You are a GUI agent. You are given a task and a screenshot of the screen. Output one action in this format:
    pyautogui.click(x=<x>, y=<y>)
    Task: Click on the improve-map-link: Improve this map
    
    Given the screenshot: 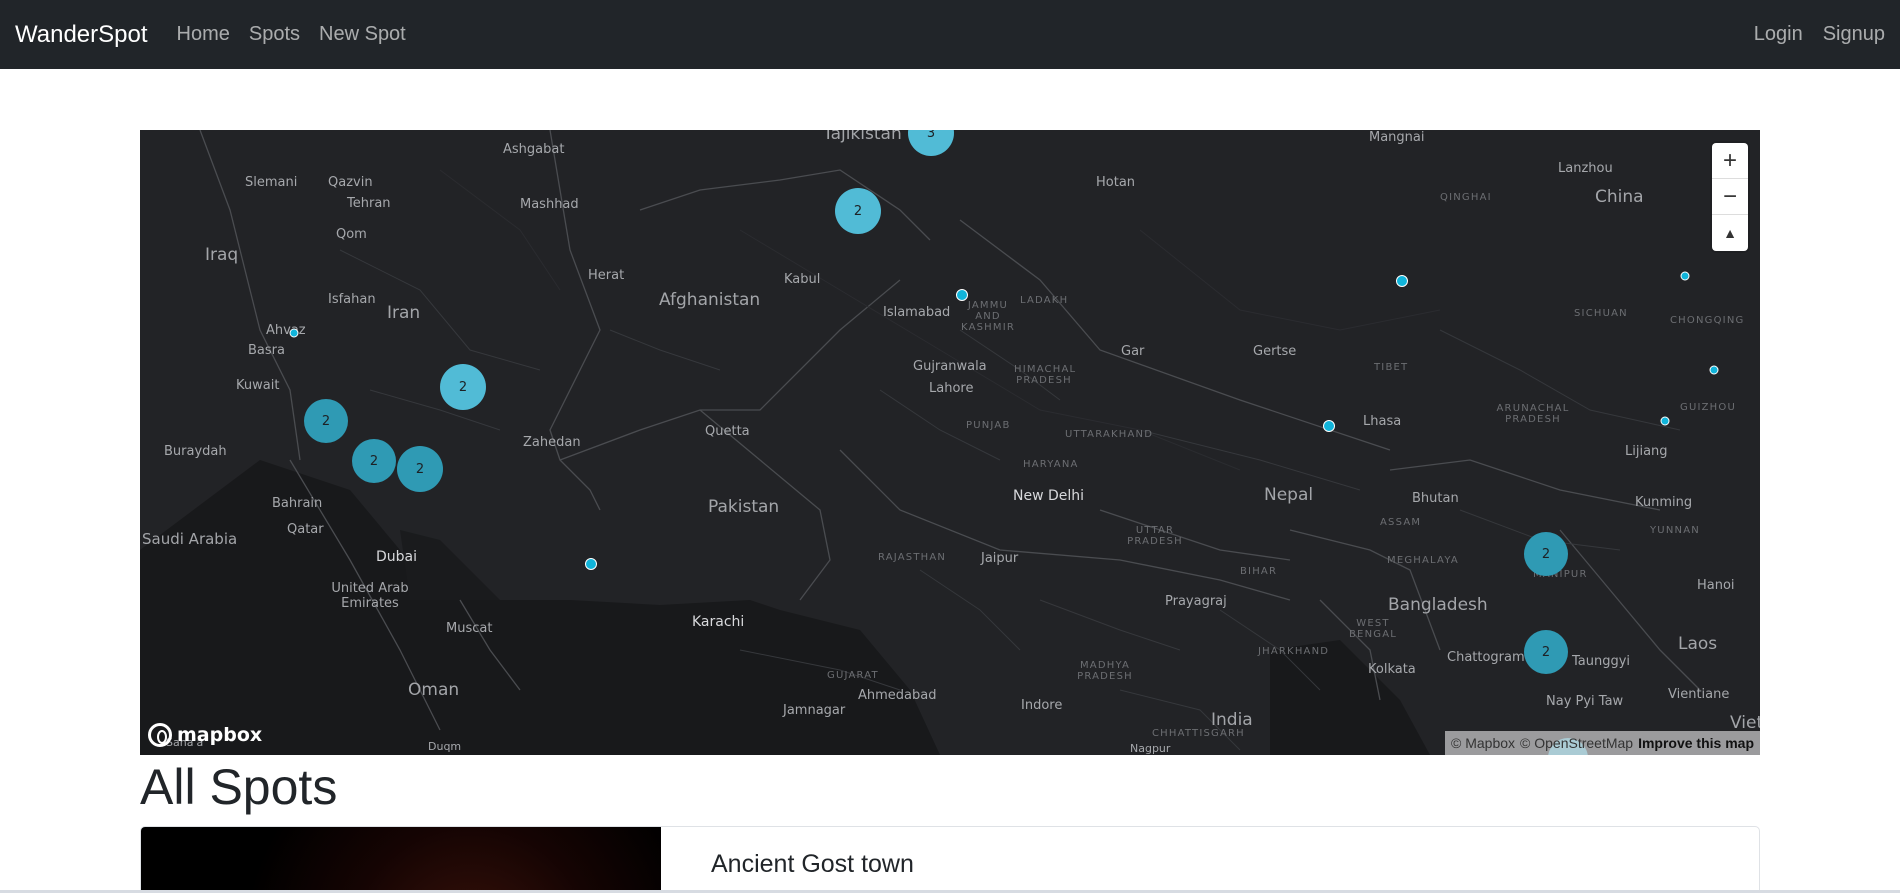 What is the action you would take?
    pyautogui.click(x=1696, y=743)
    